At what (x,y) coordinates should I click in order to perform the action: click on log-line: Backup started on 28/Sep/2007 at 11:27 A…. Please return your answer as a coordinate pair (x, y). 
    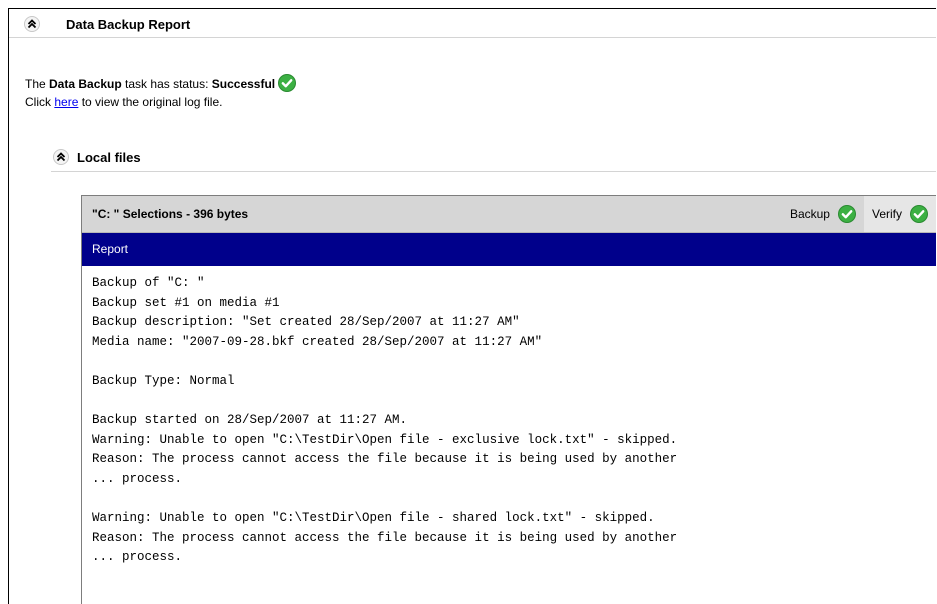
    Looking at the image, I should click on (250, 420).